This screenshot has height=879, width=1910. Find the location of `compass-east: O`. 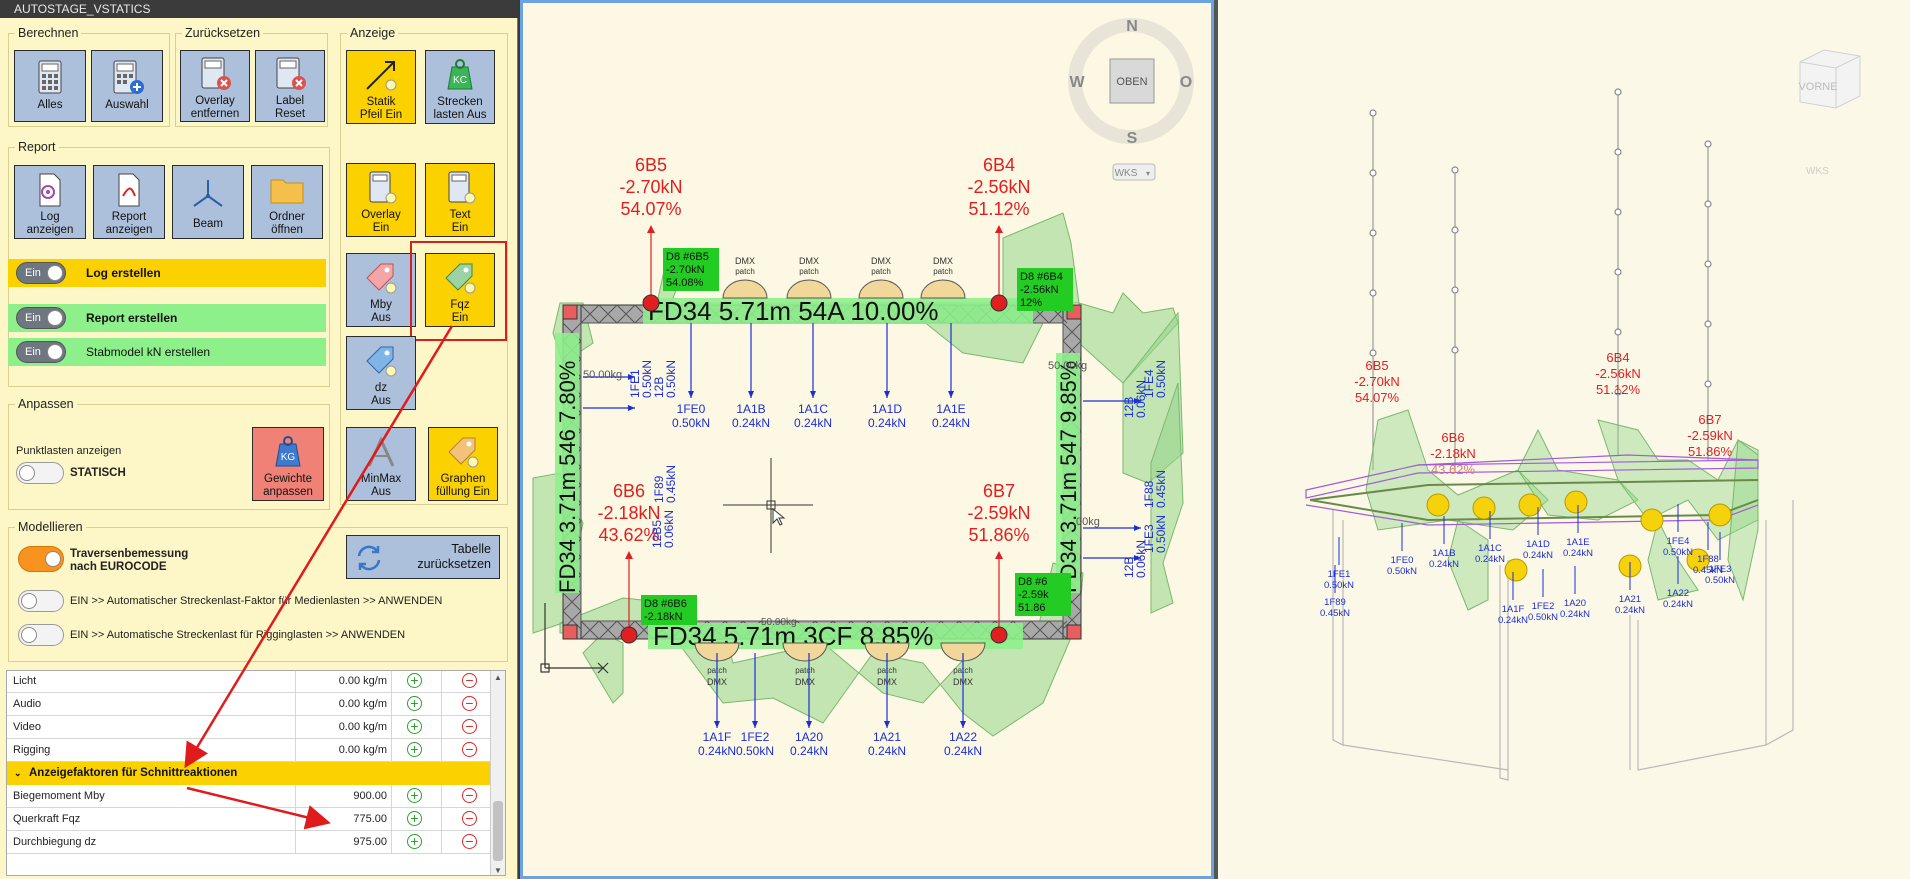

compass-east: O is located at coordinates (1186, 82).